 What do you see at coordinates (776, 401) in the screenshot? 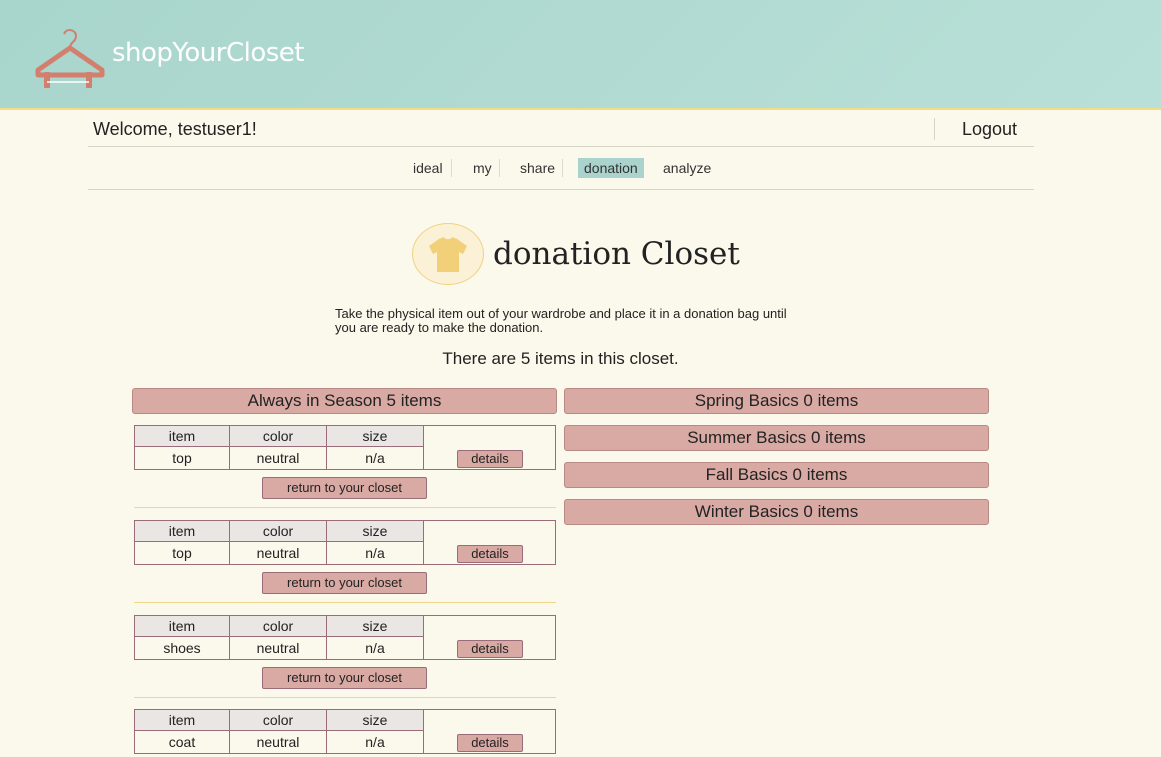
I see `season-spring-basics: Spring Basics 0 items` at bounding box center [776, 401].